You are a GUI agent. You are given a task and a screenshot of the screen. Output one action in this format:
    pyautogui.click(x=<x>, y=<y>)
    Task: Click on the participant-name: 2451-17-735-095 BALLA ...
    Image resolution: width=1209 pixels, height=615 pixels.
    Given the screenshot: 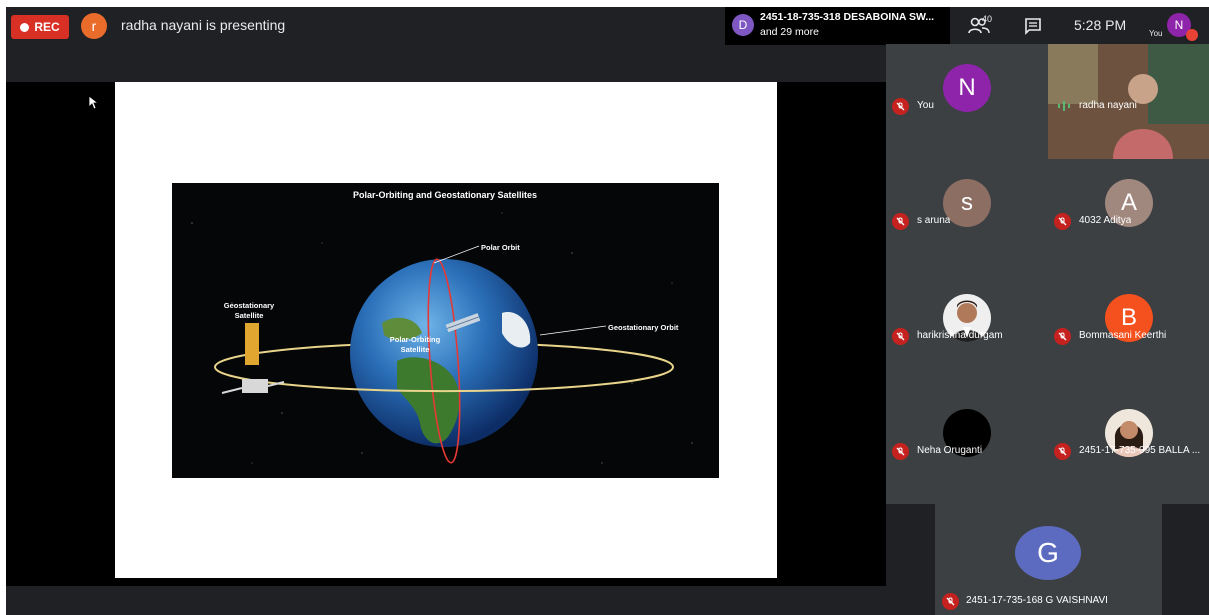 What is the action you would take?
    pyautogui.click(x=1140, y=450)
    